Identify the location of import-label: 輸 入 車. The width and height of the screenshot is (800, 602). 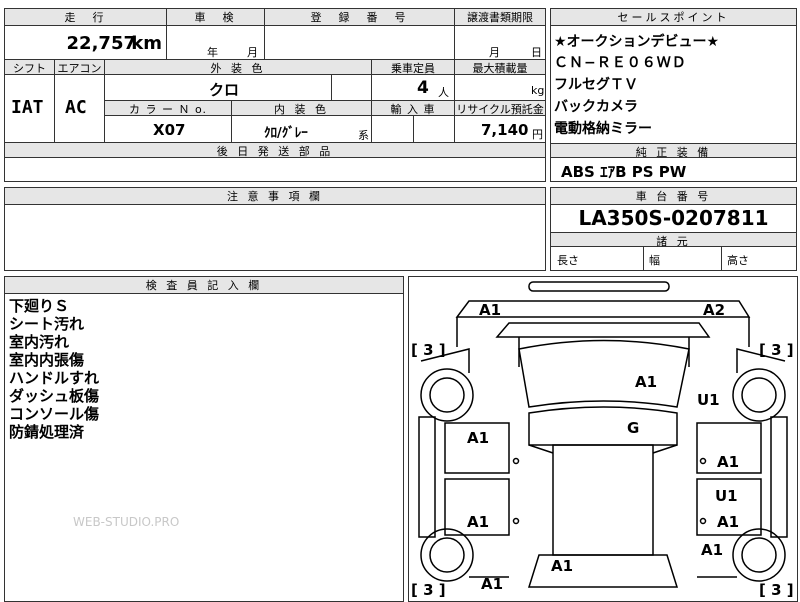
(413, 109).